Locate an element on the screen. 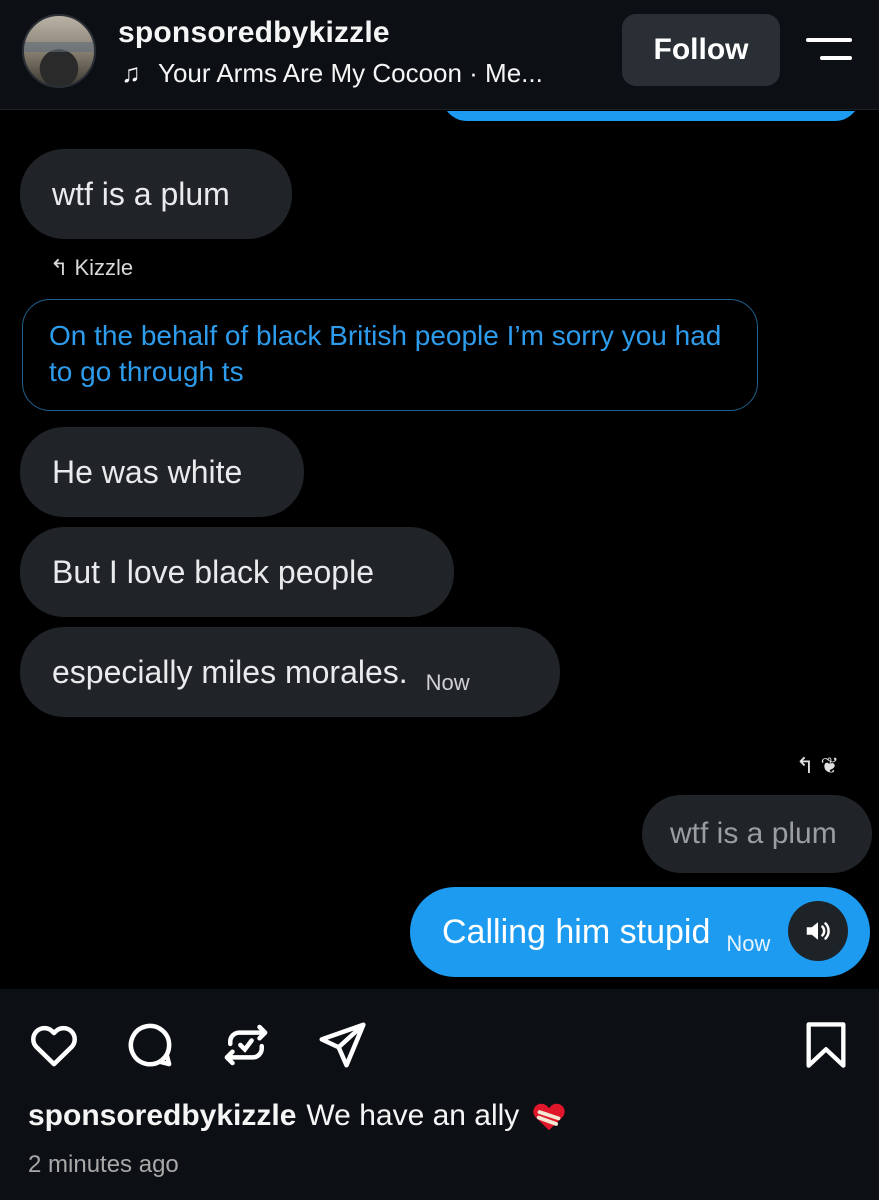 The height and width of the screenshot is (1200, 879). caption-username: sponsoredbykizzle is located at coordinates (162, 1116).